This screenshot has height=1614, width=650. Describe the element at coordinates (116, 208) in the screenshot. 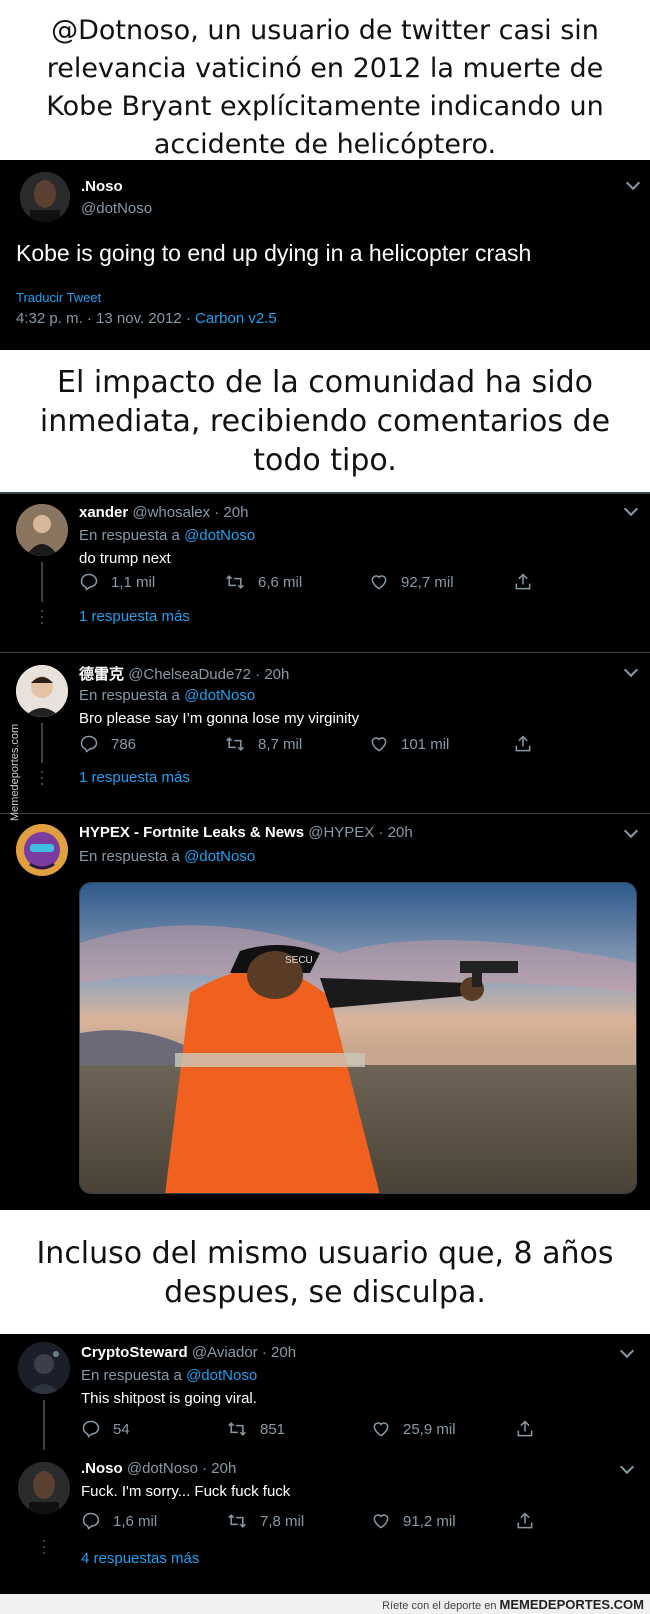

I see `author-handle: @dotNoso` at that location.